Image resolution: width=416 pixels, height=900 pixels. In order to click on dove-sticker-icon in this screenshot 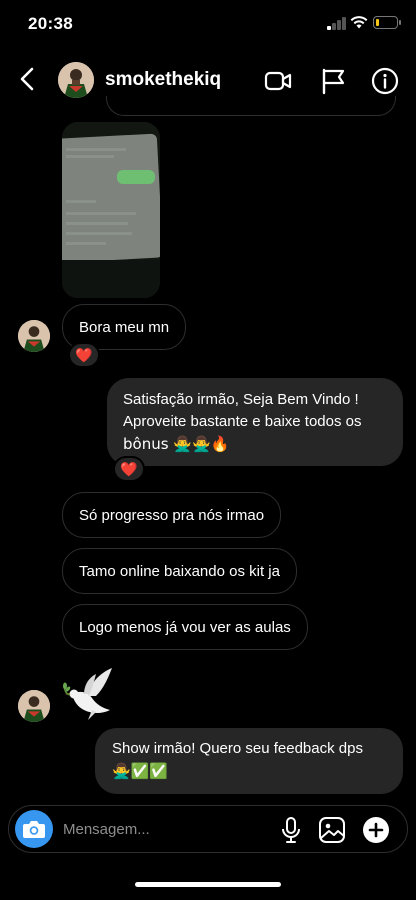, I will do `click(90, 693)`.